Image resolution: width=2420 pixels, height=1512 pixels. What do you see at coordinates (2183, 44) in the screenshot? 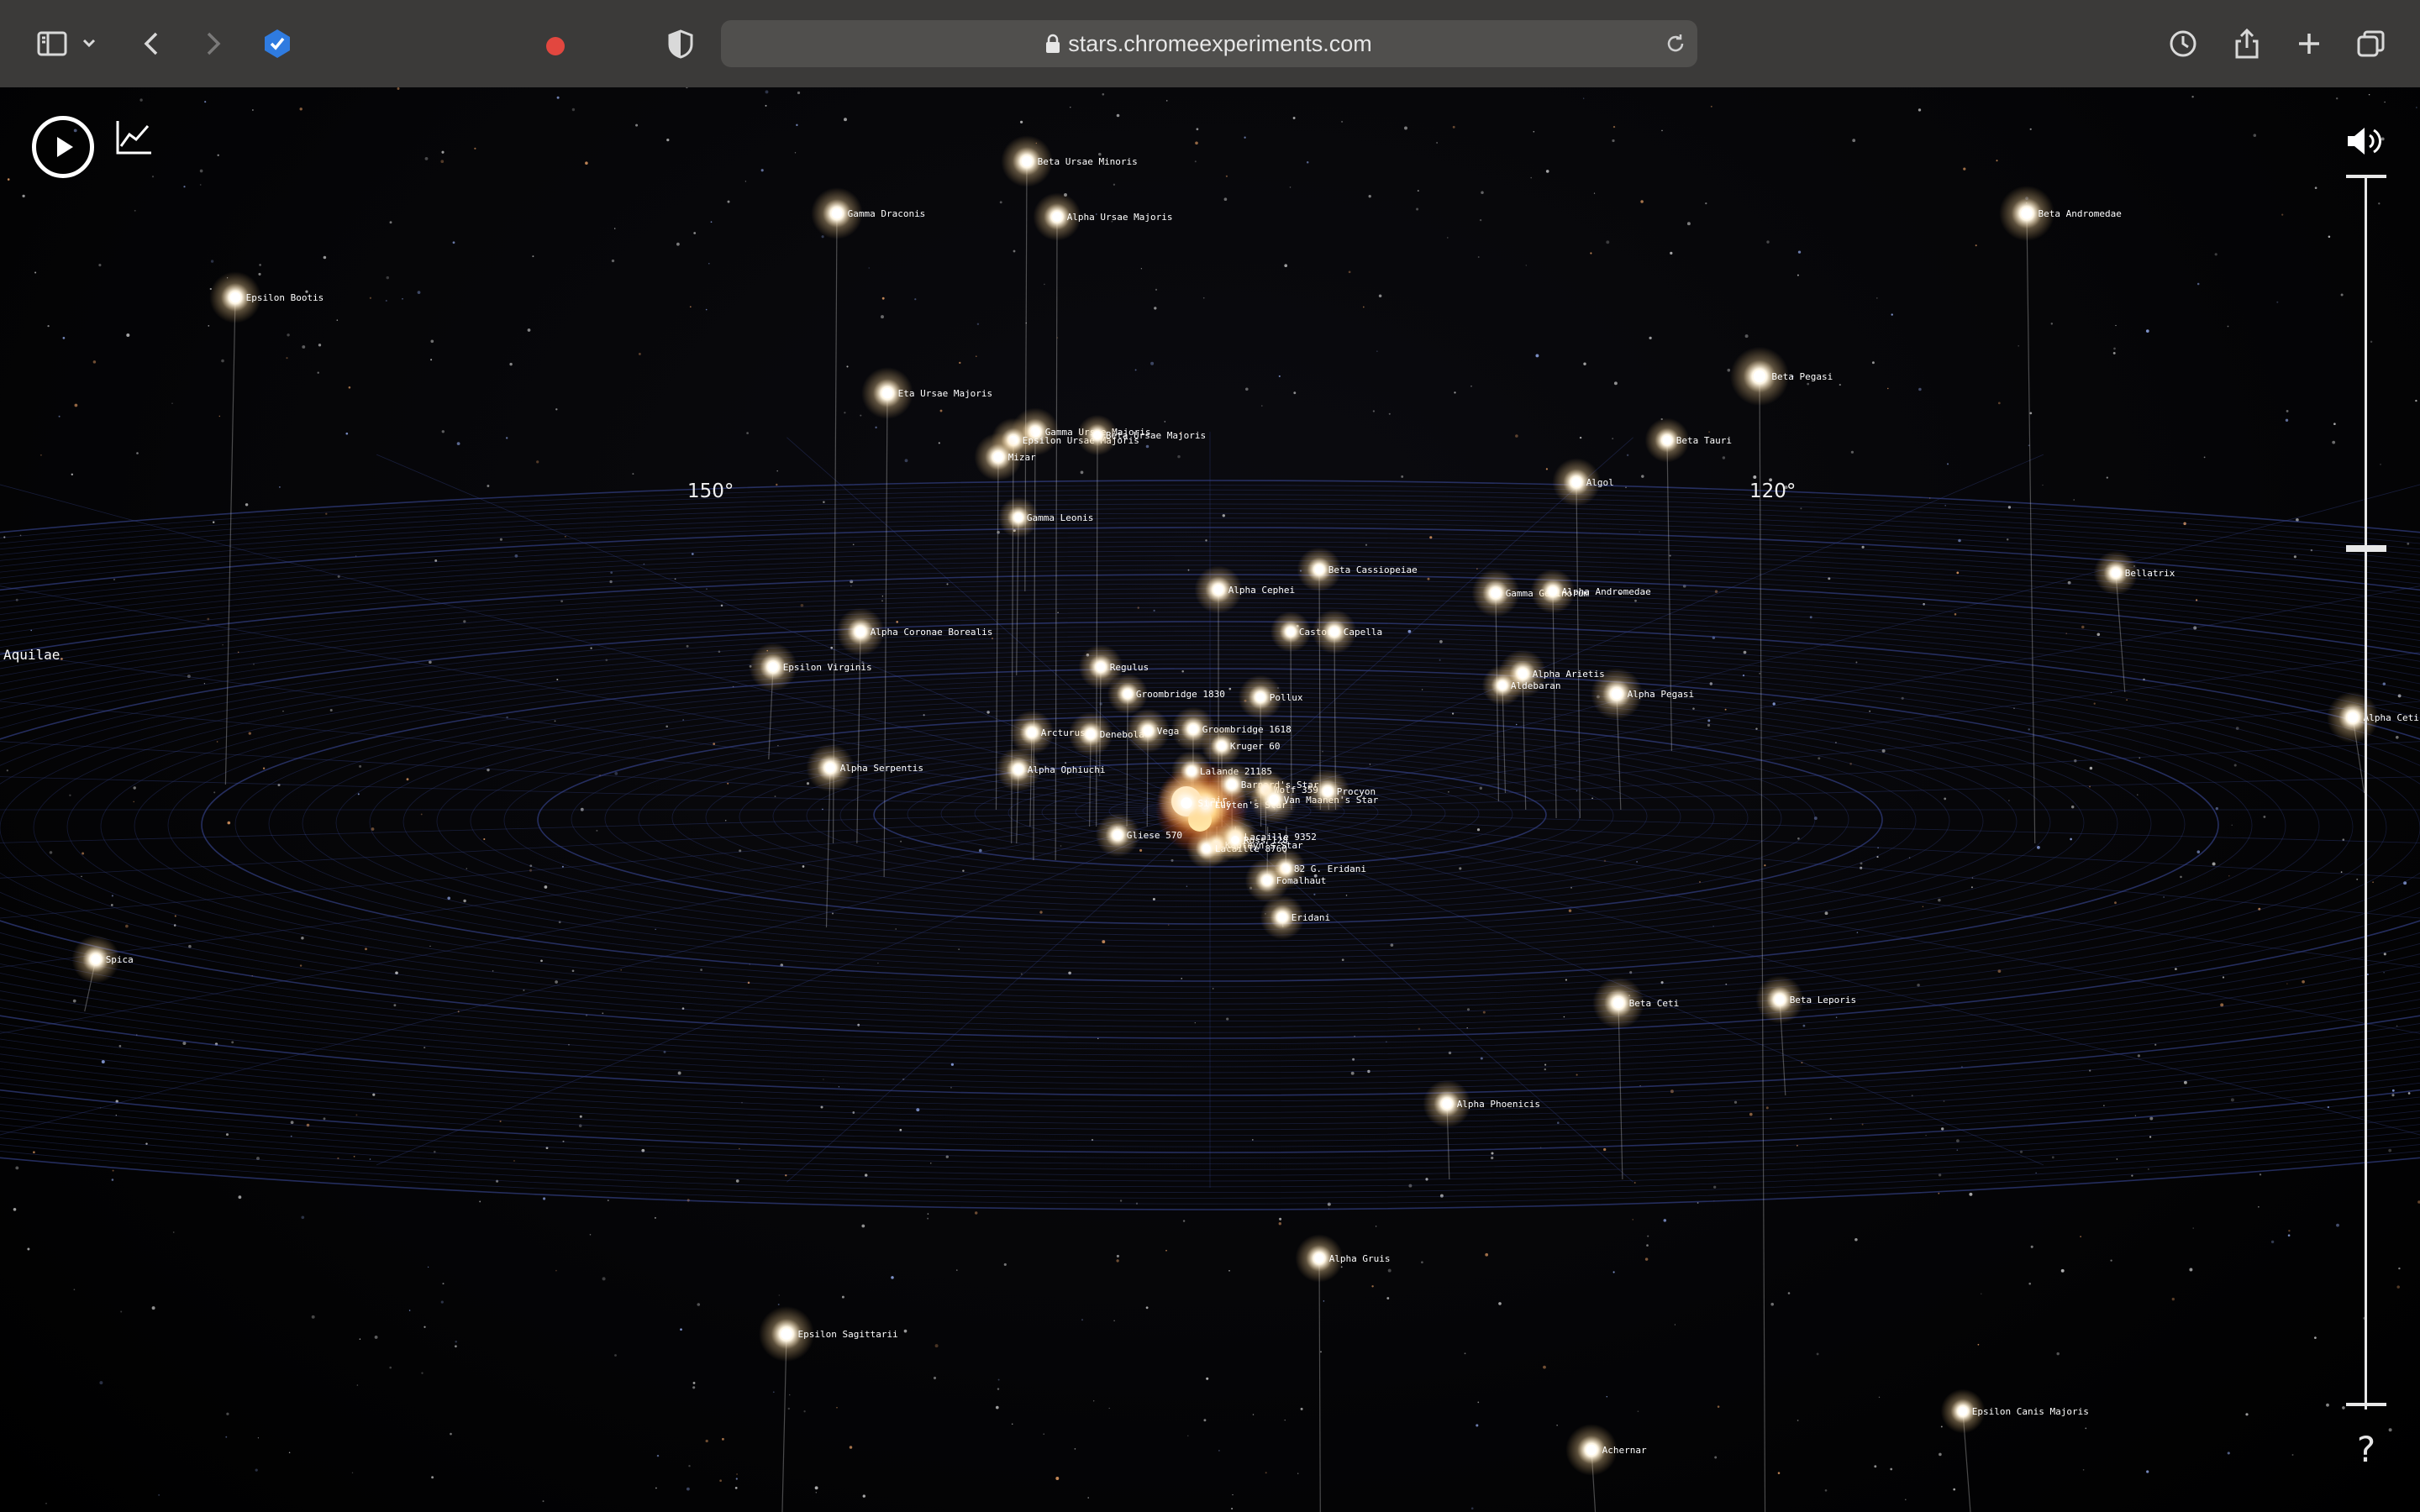
I see `history-clock-icon` at bounding box center [2183, 44].